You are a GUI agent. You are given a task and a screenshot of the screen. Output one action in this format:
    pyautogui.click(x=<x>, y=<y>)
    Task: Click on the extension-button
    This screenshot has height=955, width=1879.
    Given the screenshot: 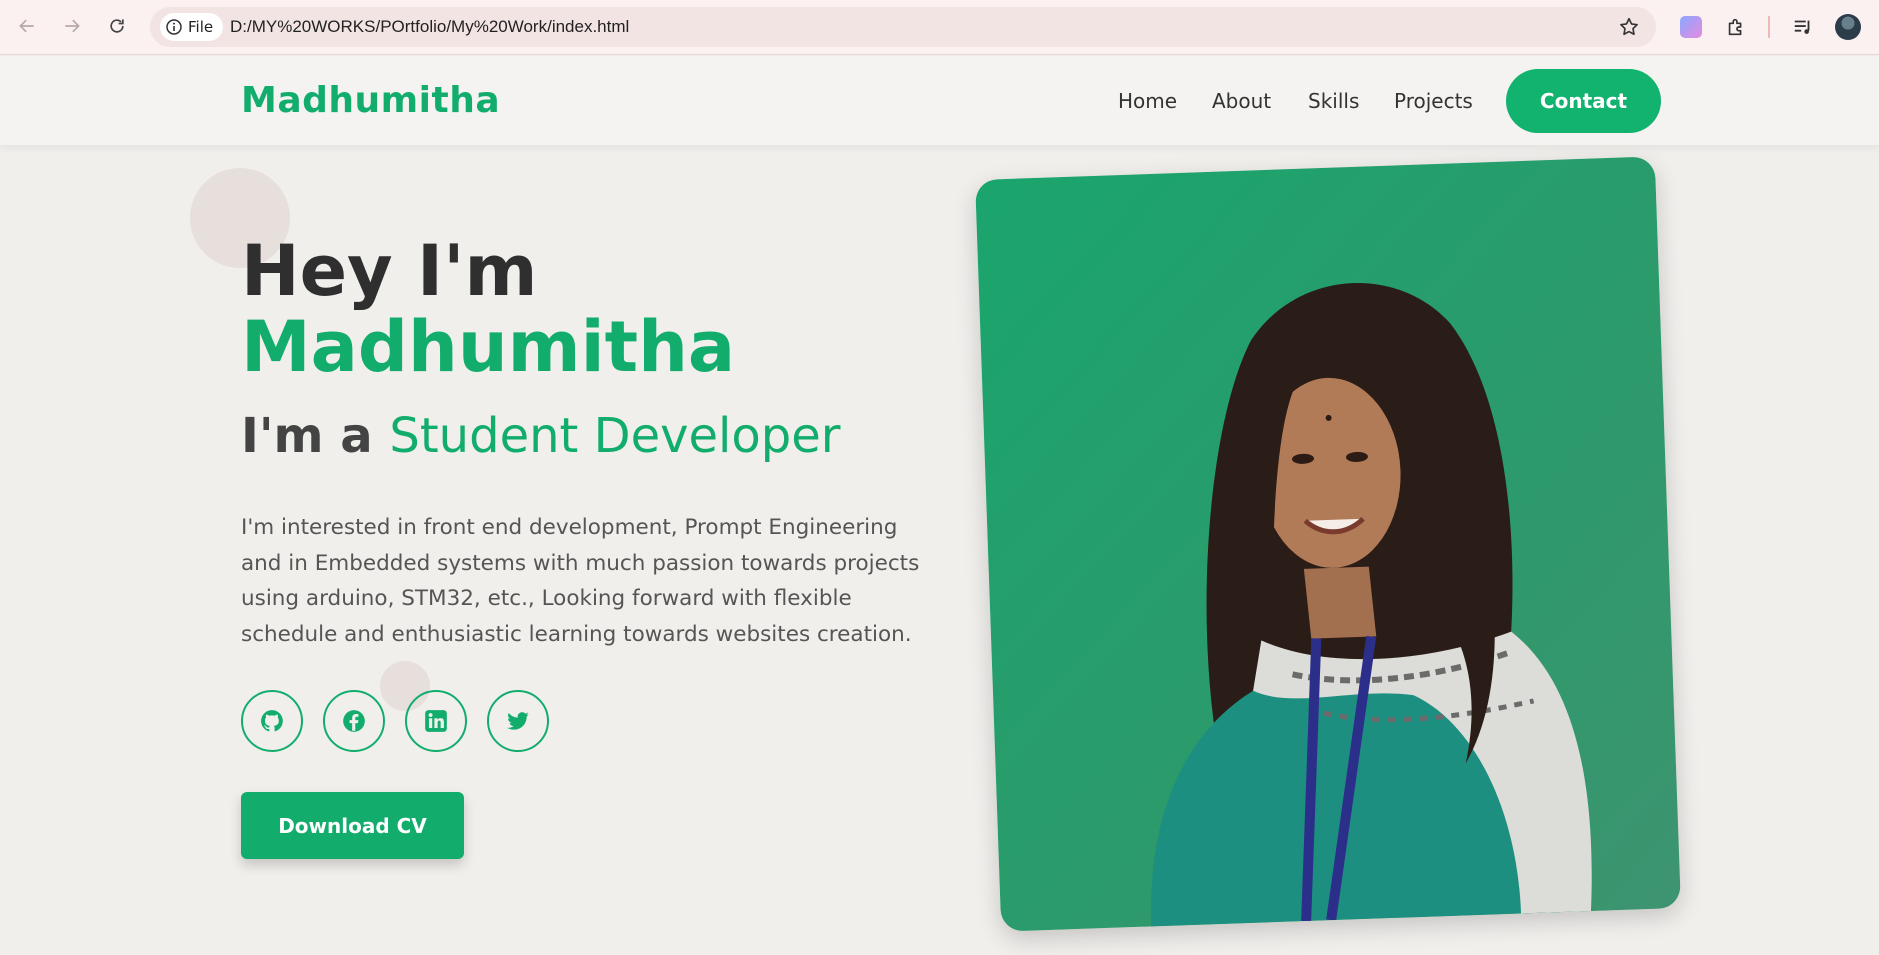 What is the action you would take?
    pyautogui.click(x=1691, y=27)
    